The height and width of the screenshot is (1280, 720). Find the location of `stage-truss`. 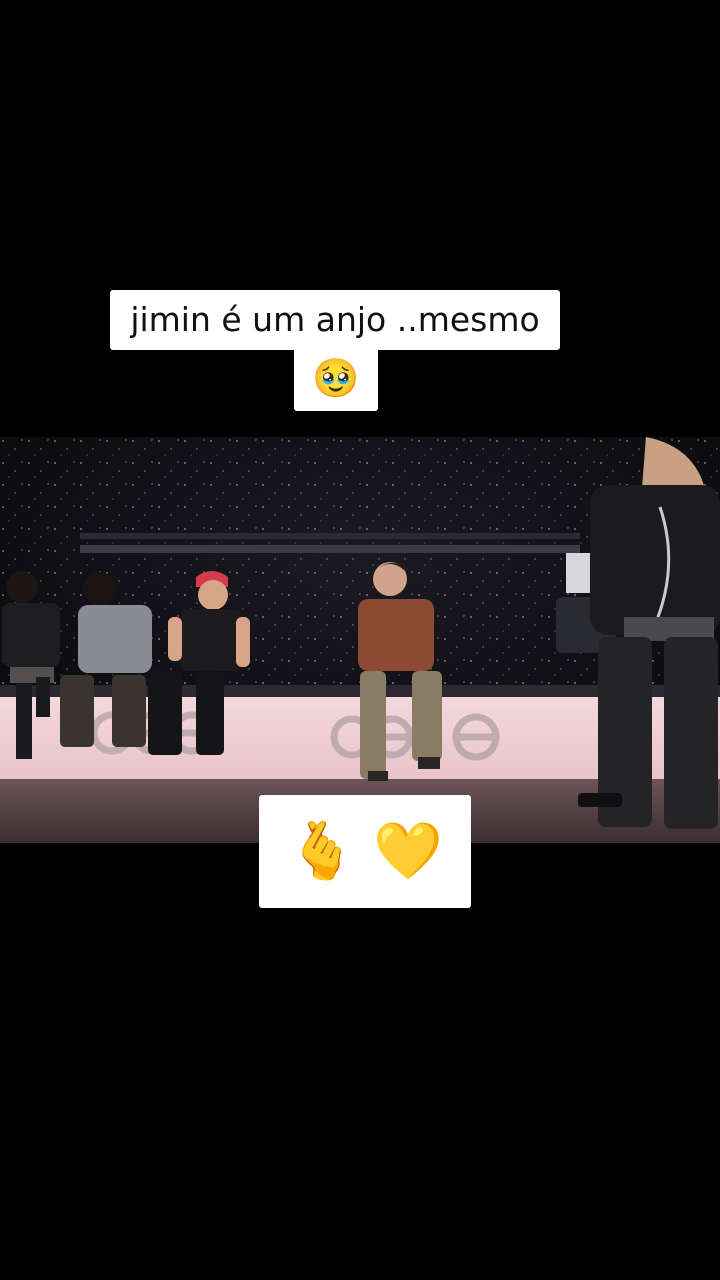

stage-truss is located at coordinates (330, 549).